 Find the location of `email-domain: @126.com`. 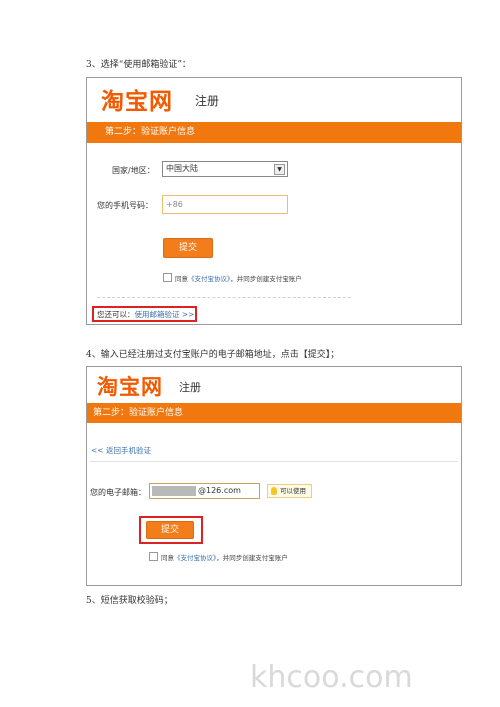

email-domain: @126.com is located at coordinates (219, 490).